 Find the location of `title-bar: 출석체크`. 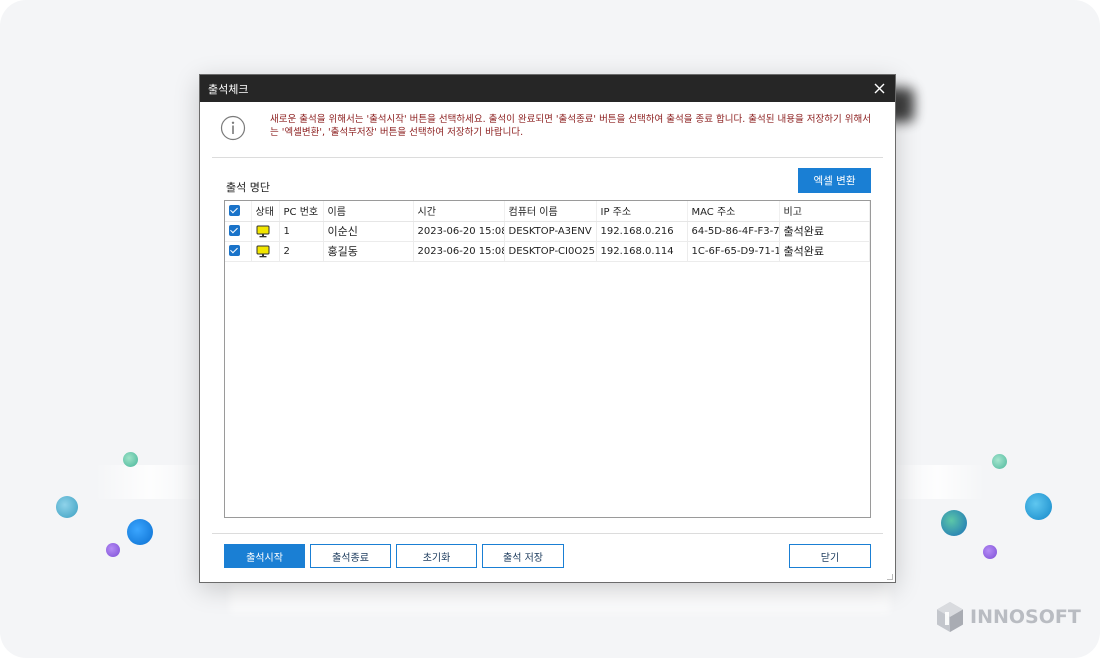

title-bar: 출석체크 is located at coordinates (547, 88).